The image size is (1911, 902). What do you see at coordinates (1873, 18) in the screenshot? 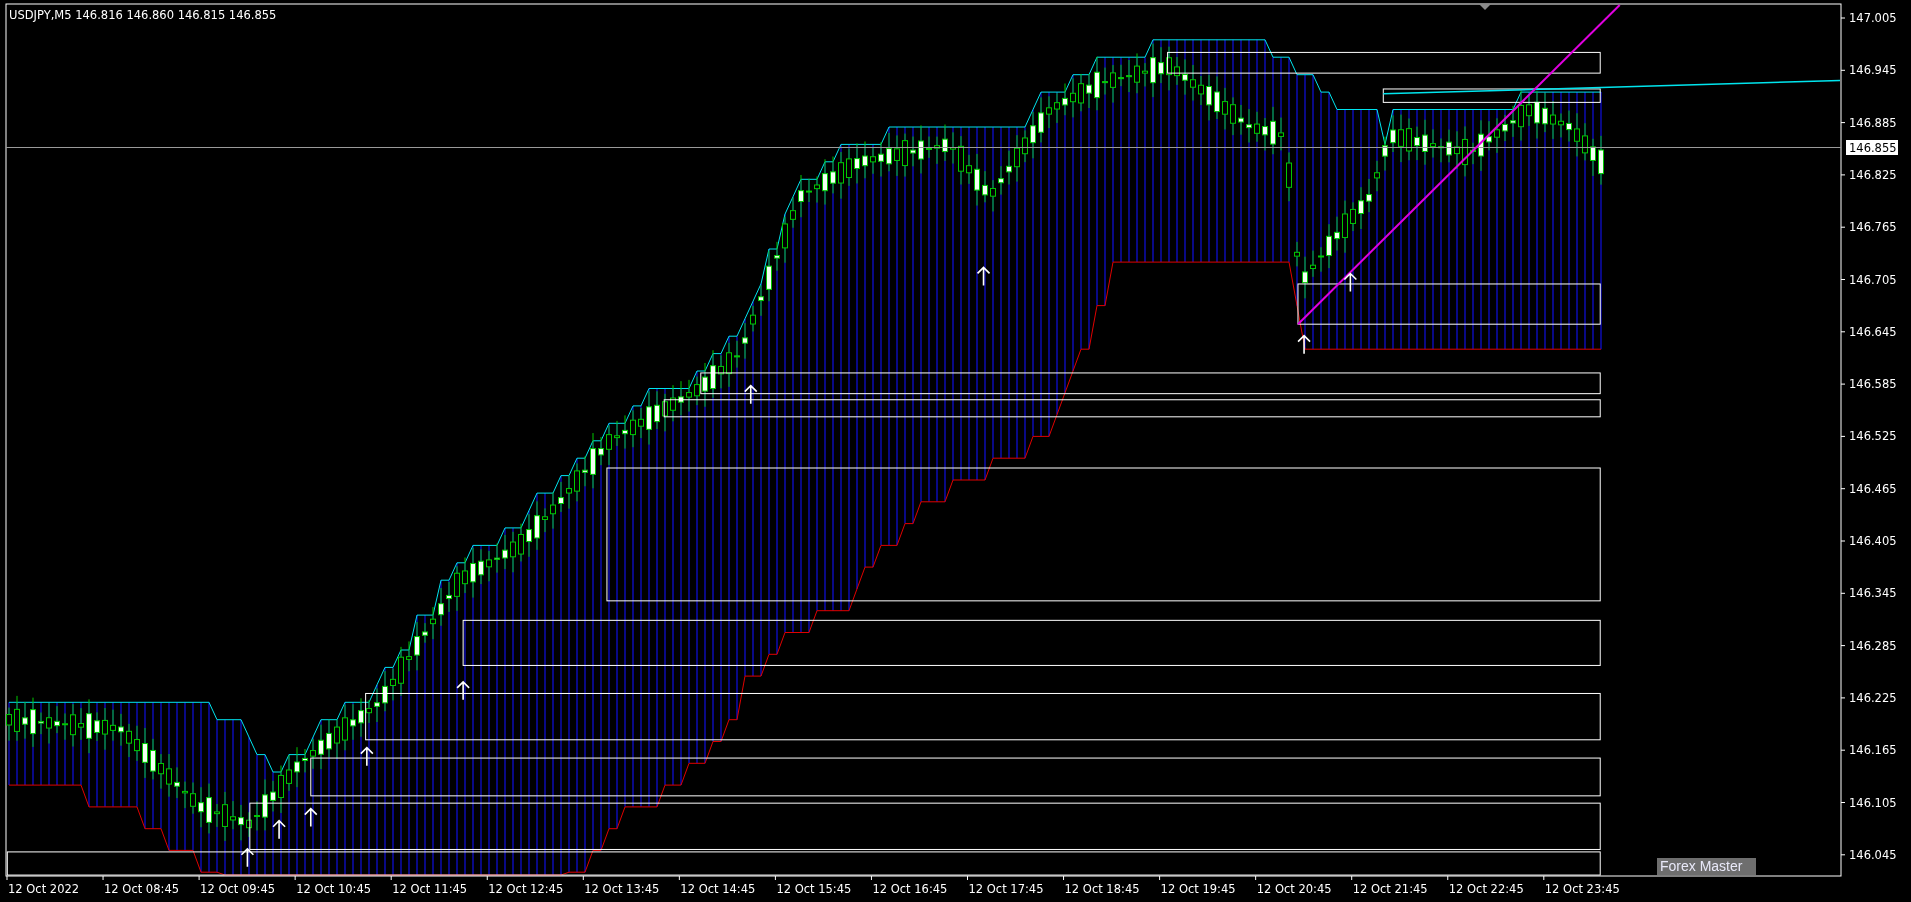
I see `price-axis-label: 147.005` at bounding box center [1873, 18].